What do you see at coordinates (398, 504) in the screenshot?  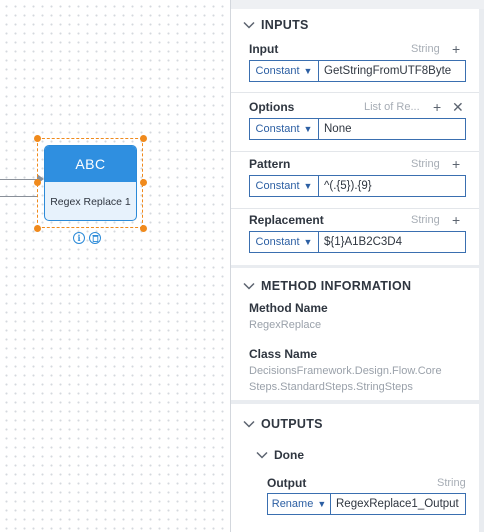 I see `output-value: RegexReplace1_Output` at bounding box center [398, 504].